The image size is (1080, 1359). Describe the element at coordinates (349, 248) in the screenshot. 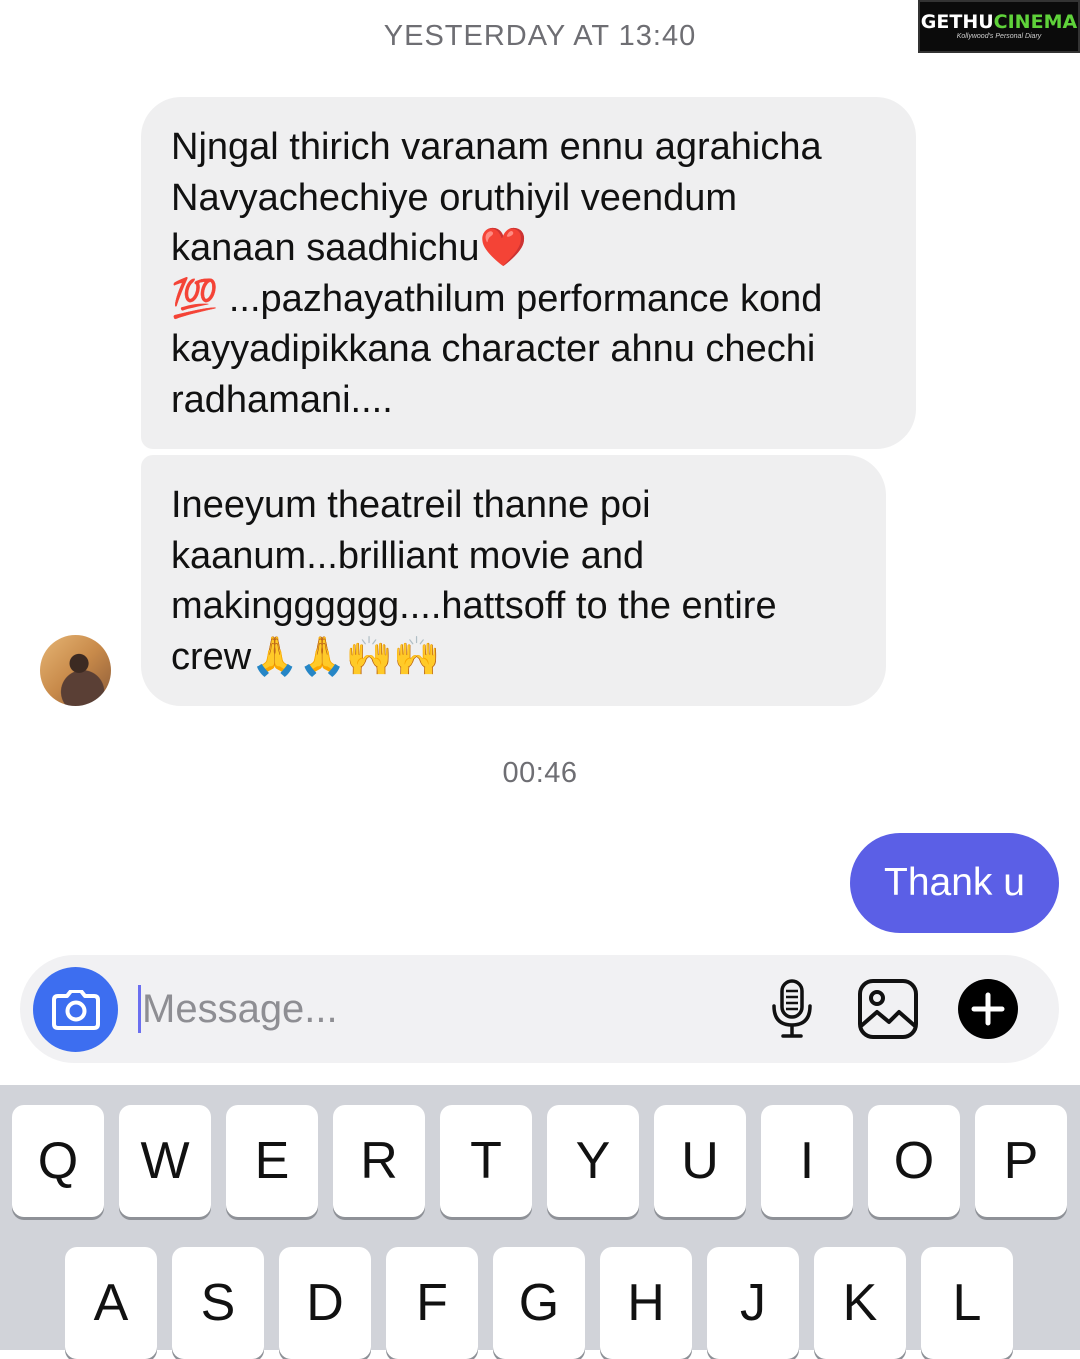

I see `message-line: kanaan saadhichu❤️` at that location.